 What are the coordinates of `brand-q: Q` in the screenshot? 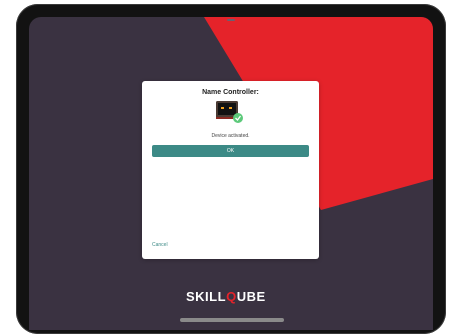 It's located at (231, 296).